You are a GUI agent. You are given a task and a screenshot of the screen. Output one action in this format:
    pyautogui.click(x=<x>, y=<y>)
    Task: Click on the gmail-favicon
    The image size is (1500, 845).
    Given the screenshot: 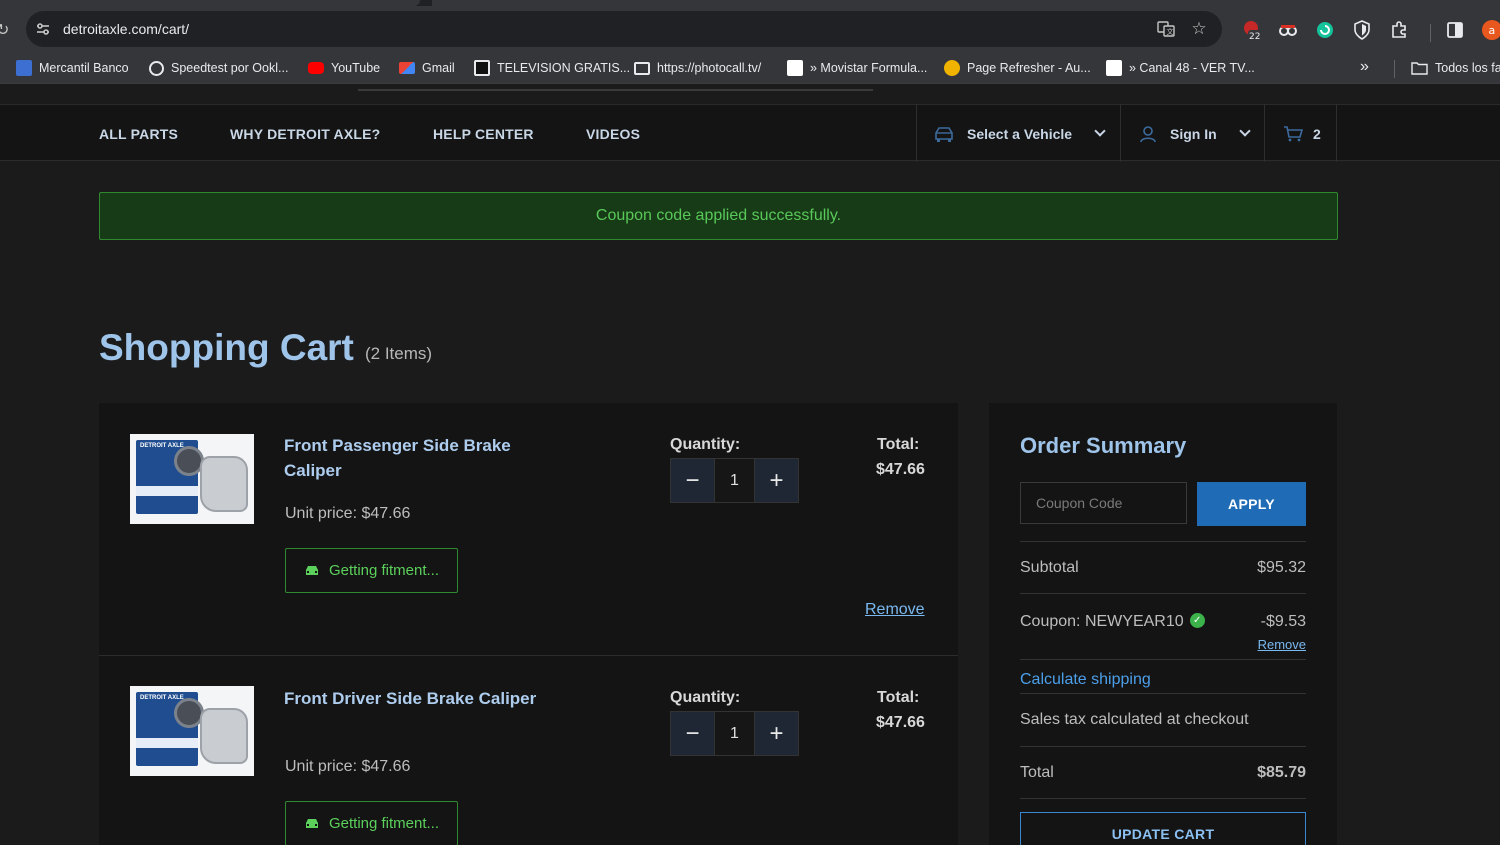 What is the action you would take?
    pyautogui.click(x=407, y=68)
    